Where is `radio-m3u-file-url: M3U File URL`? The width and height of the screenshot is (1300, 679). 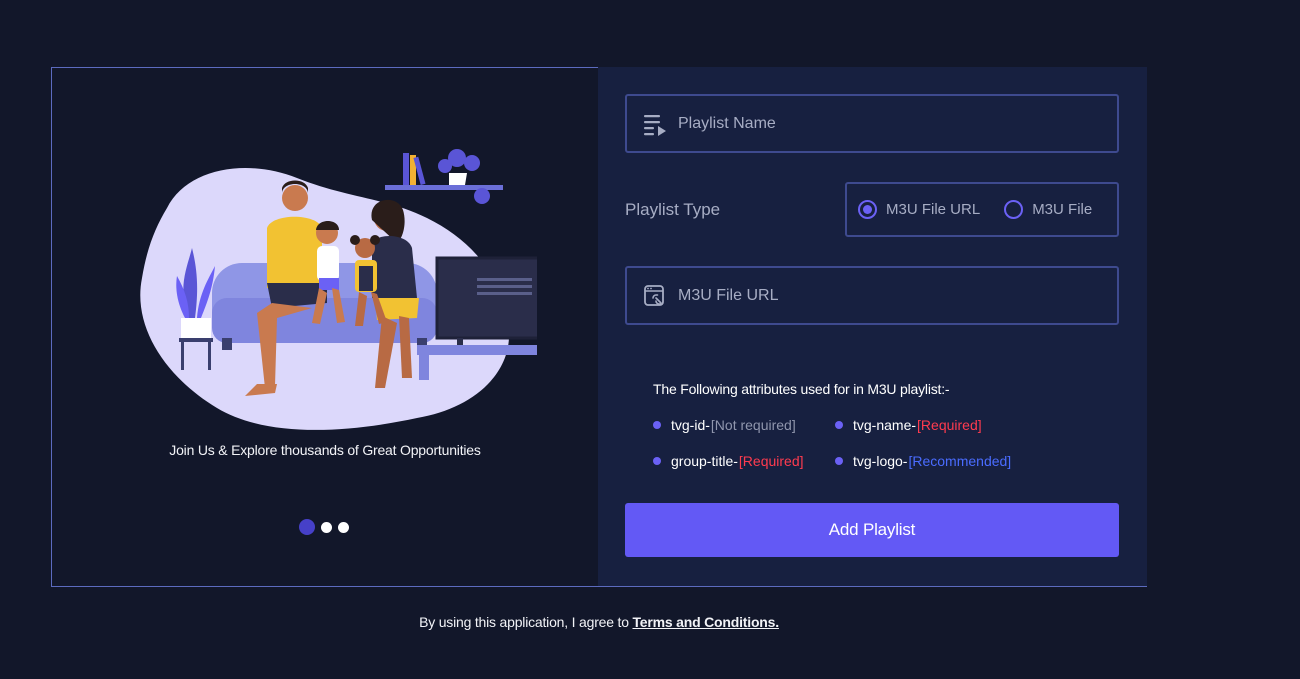 radio-m3u-file-url: M3U File URL is located at coordinates (919, 209).